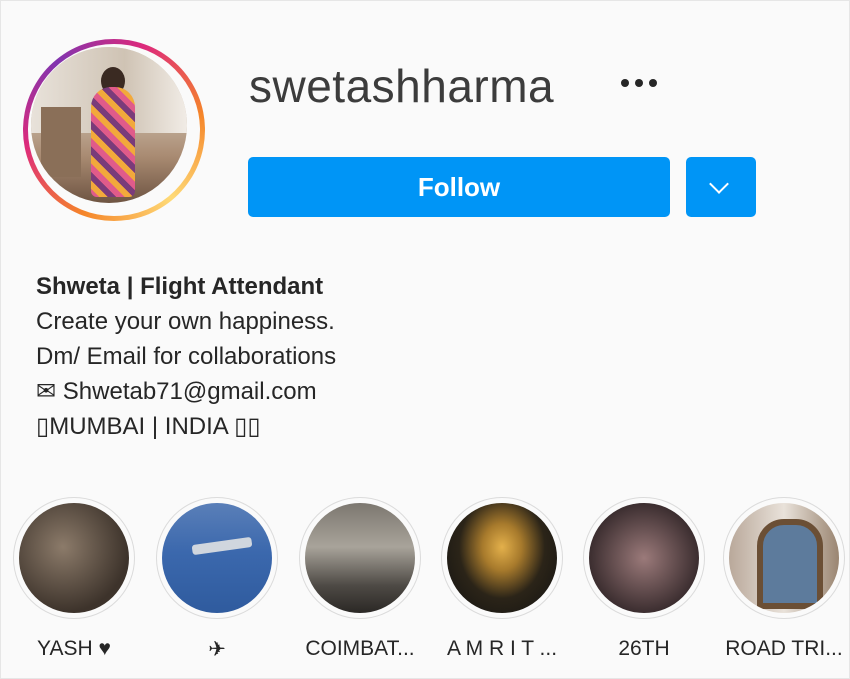  I want to click on bio-line: Dm/ Email for collaborations, so click(186, 356).